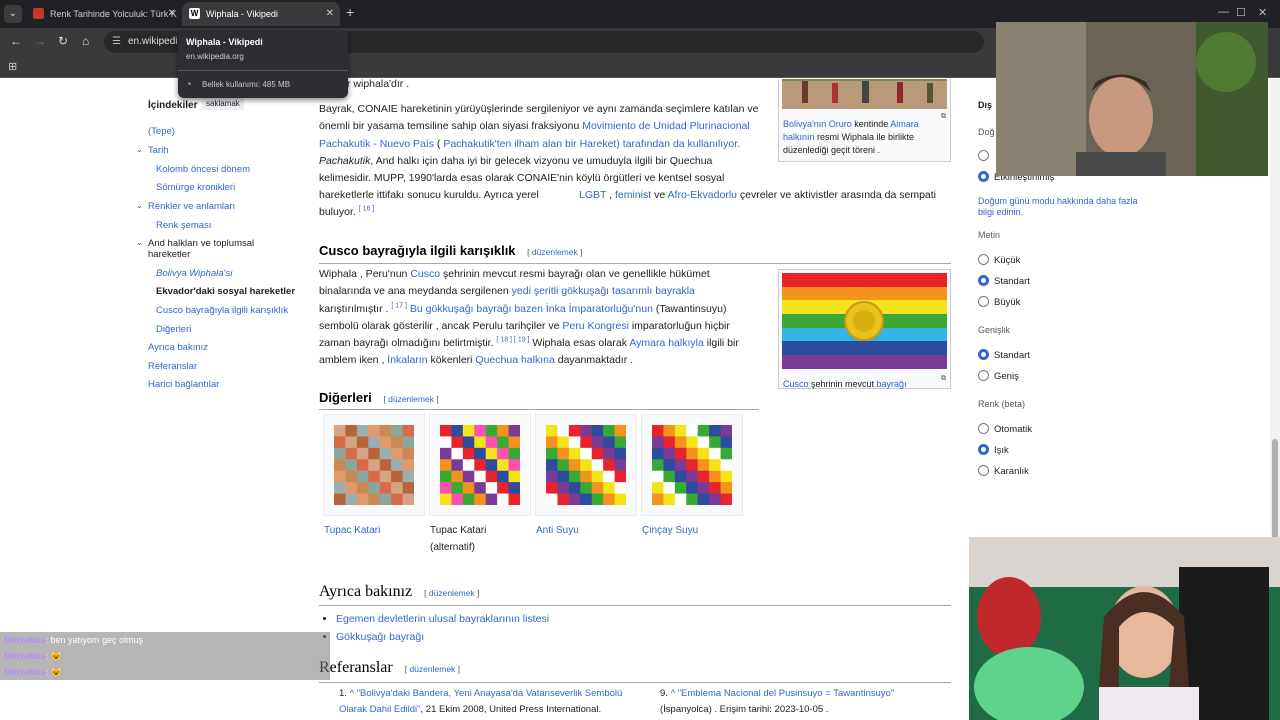 Image resolution: width=1280 pixels, height=720 pixels. I want to click on chat-username: Merzetius, so click(25, 656).